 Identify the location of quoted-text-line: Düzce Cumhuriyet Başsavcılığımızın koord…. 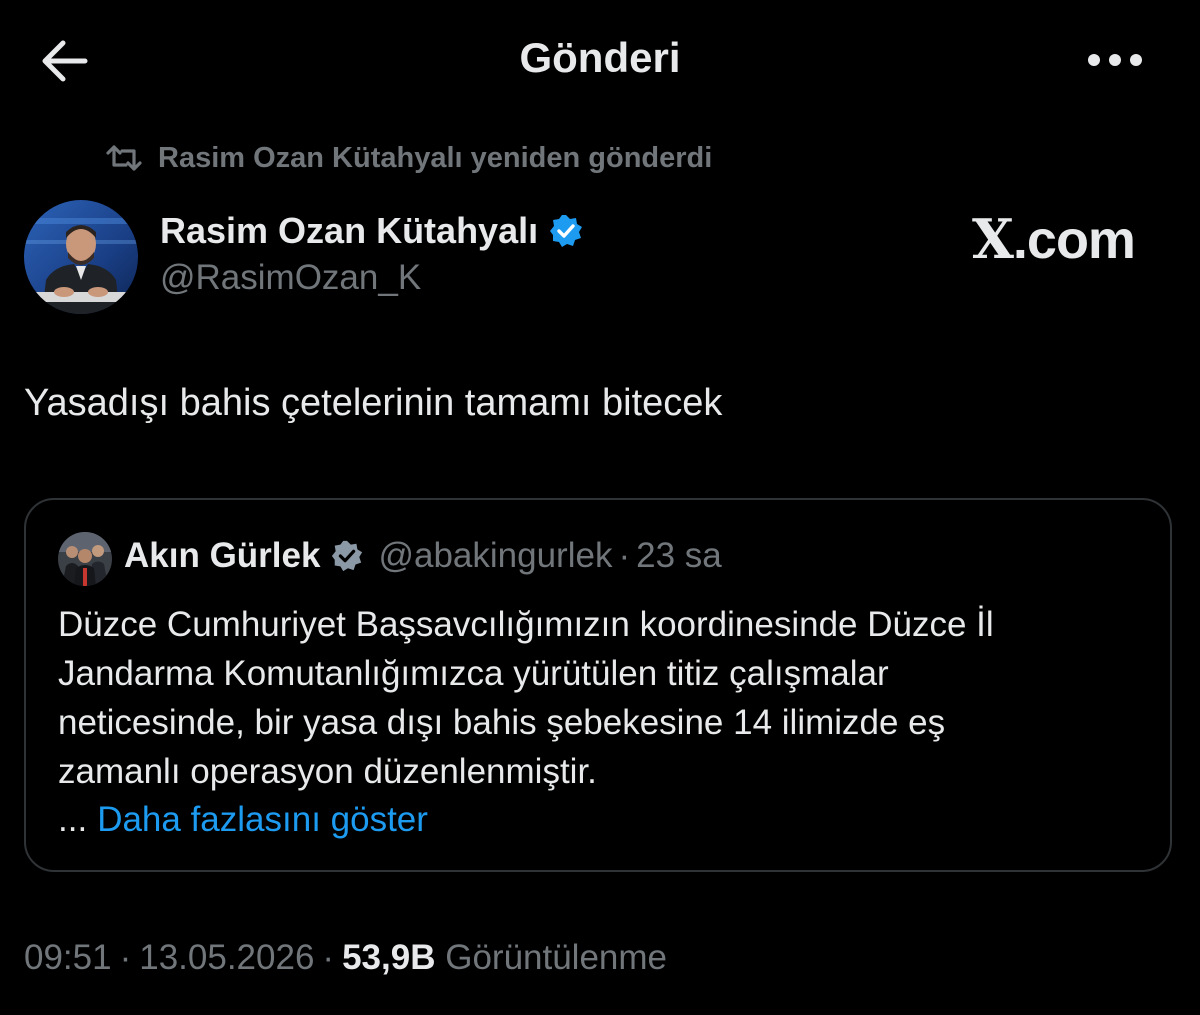
(526, 624).